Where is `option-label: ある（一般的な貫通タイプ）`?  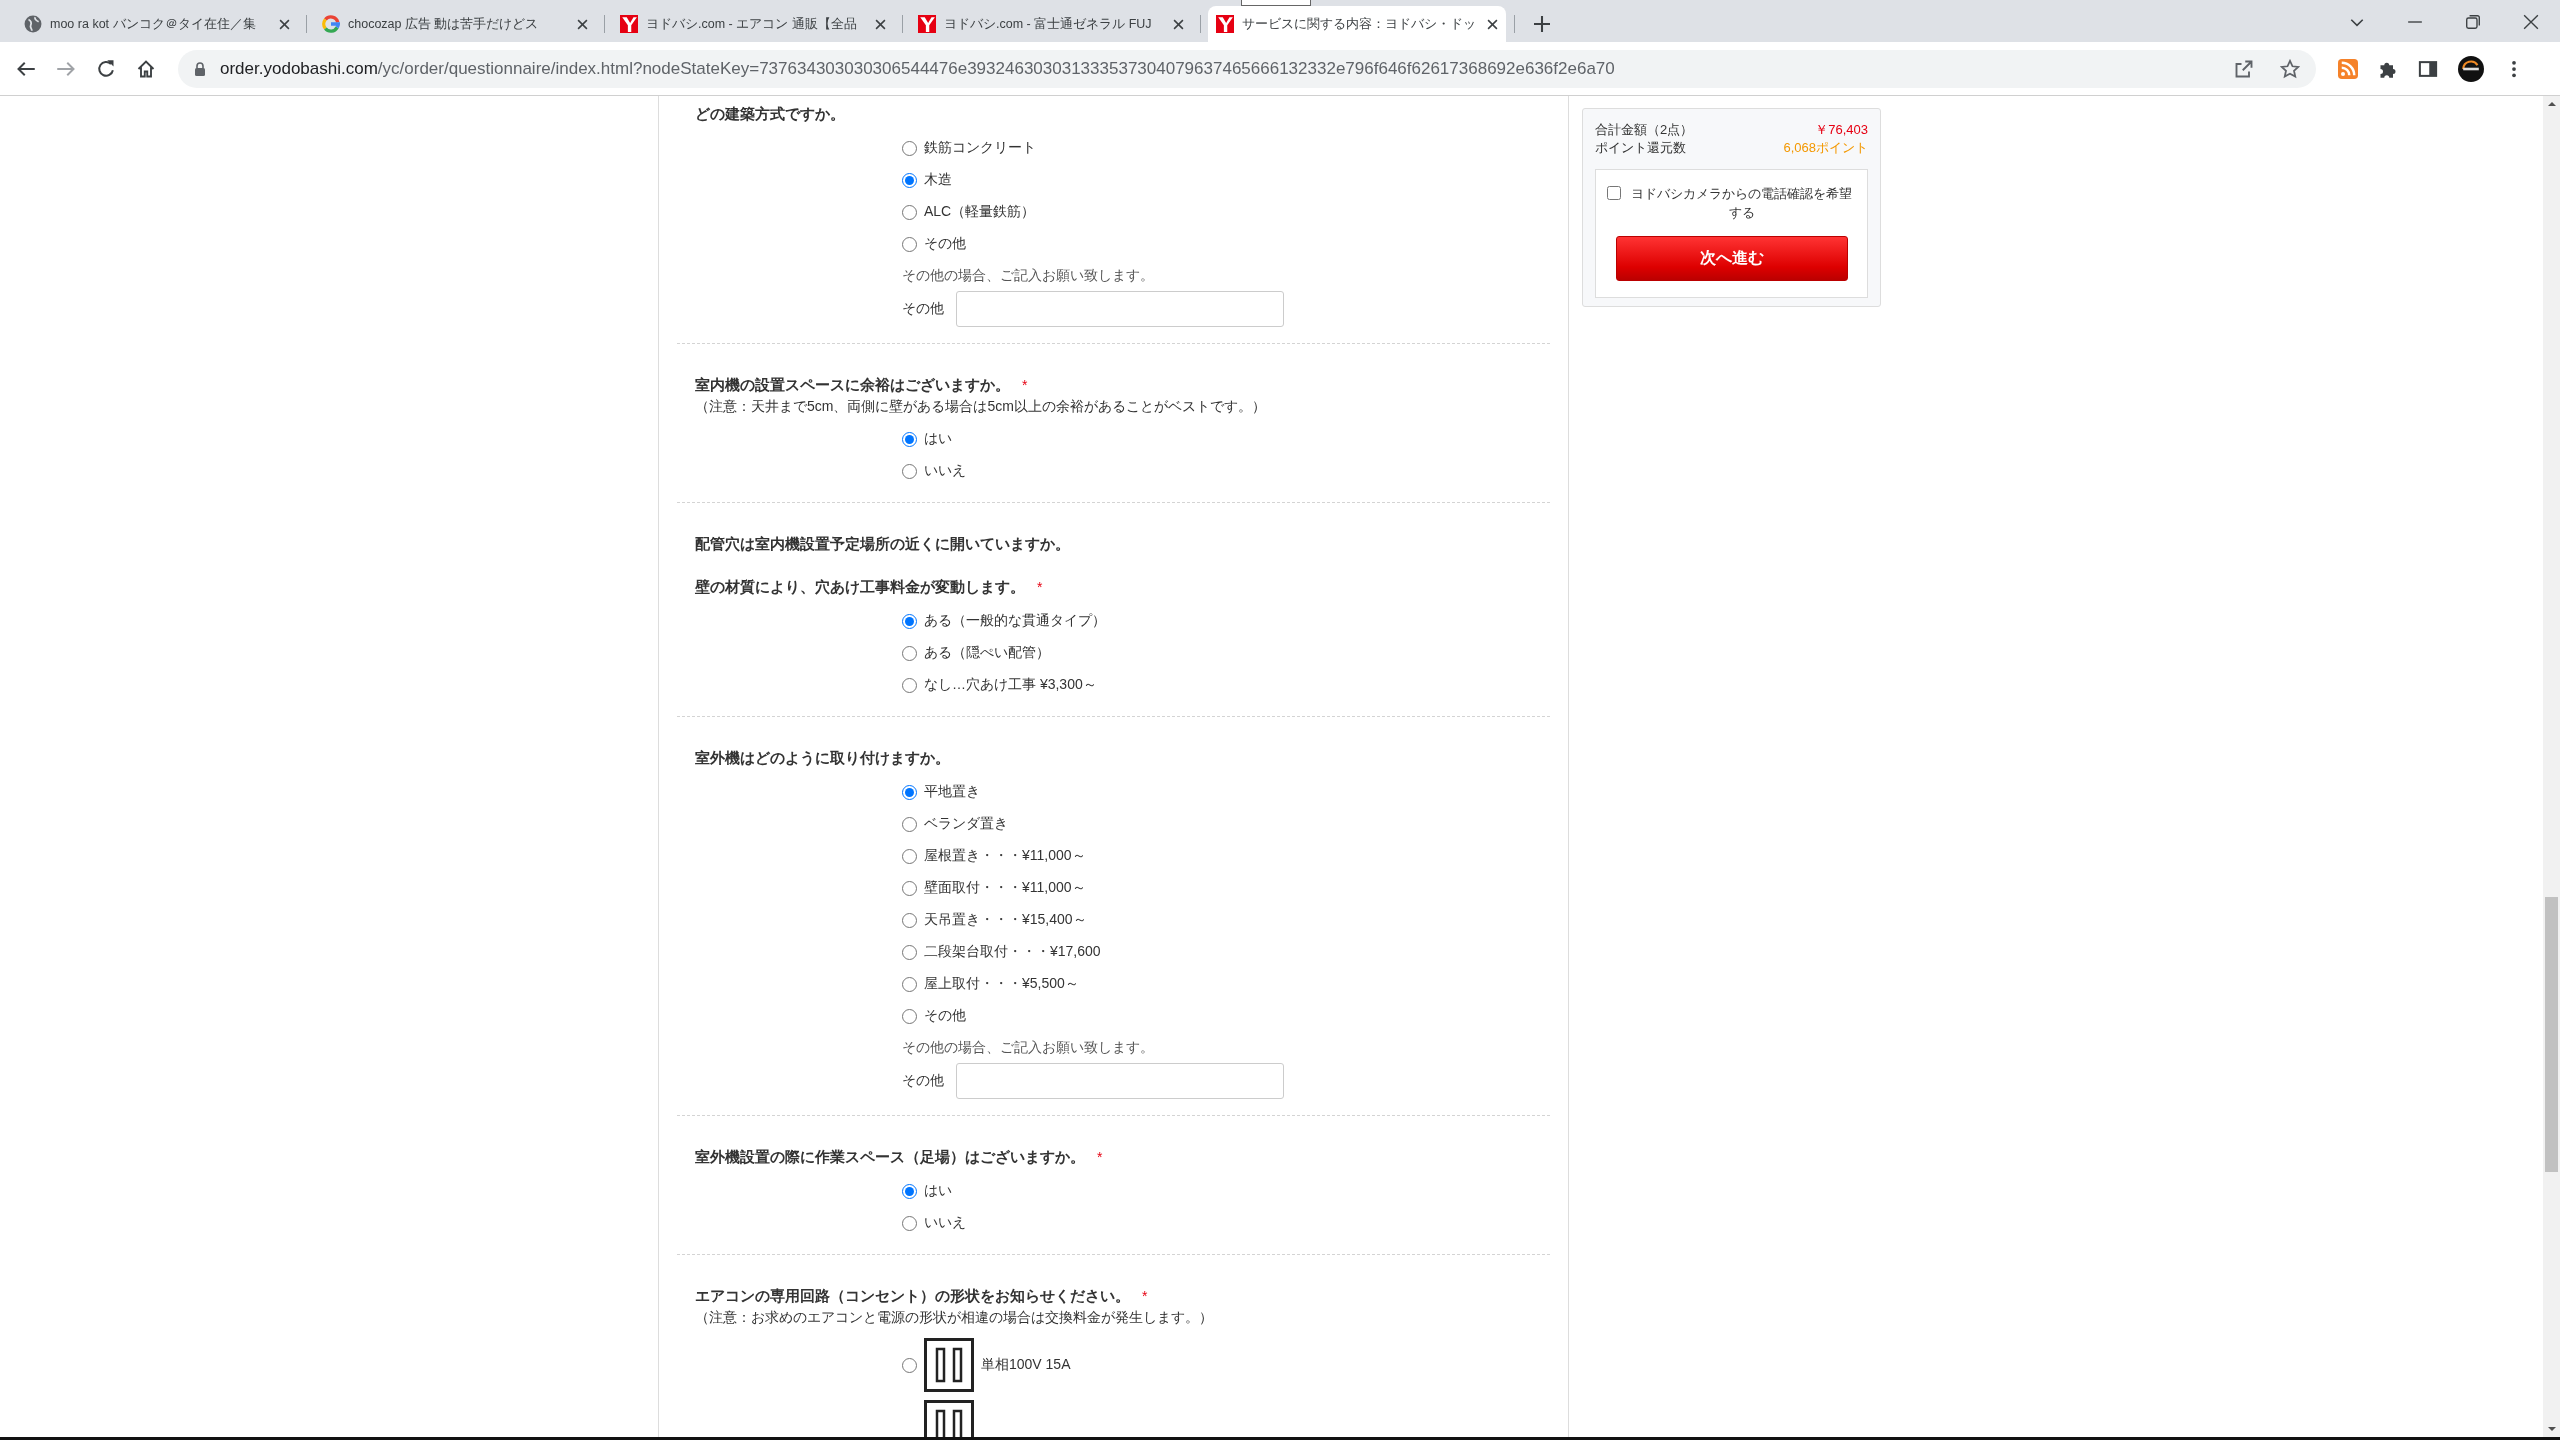 option-label: ある（一般的な貫通タイプ） is located at coordinates (1015, 621).